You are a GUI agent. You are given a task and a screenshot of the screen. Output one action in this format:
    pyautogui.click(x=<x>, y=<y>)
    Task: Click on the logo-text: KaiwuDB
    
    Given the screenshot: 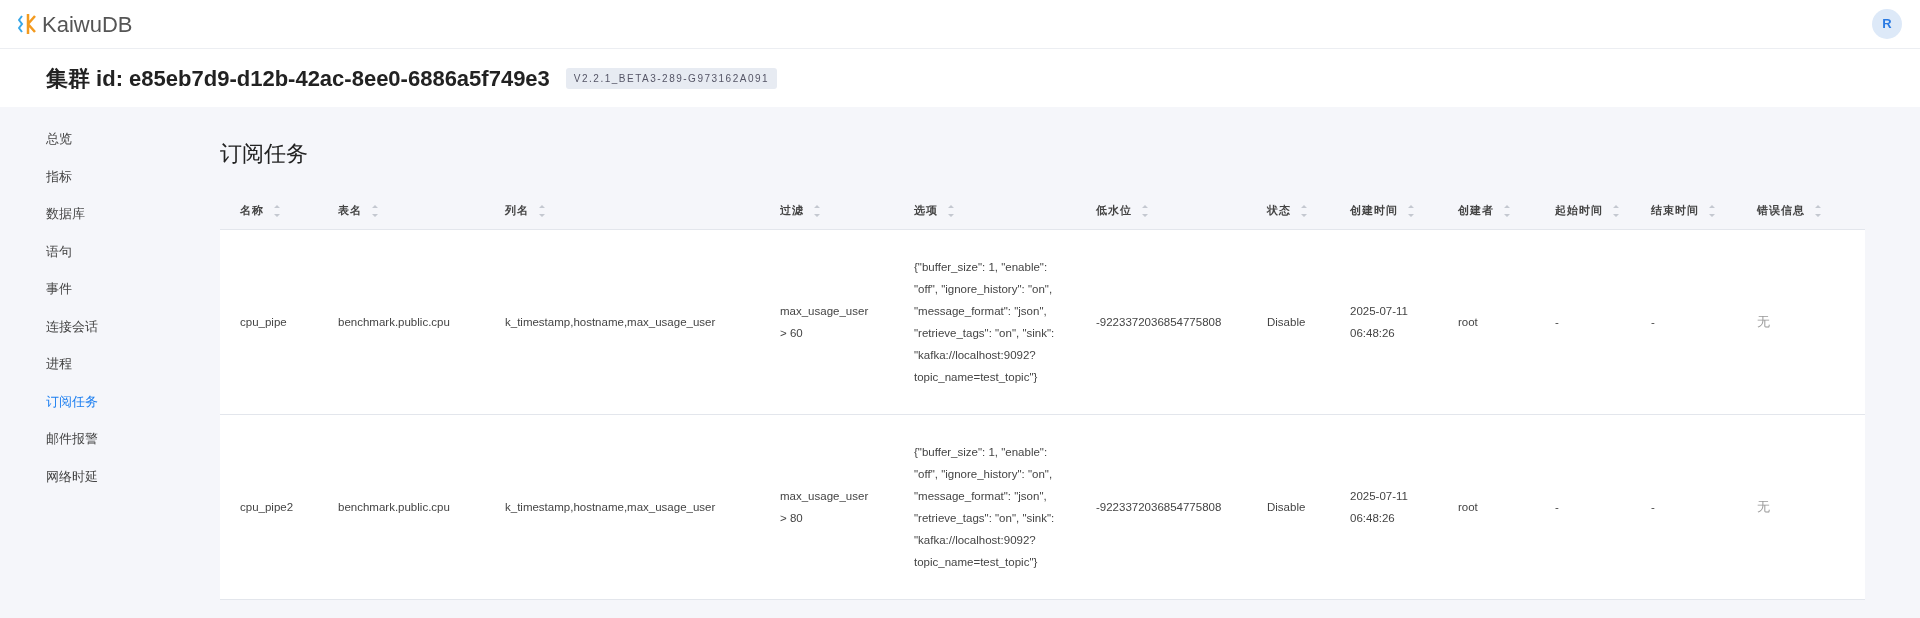 What is the action you would take?
    pyautogui.click(x=87, y=24)
    